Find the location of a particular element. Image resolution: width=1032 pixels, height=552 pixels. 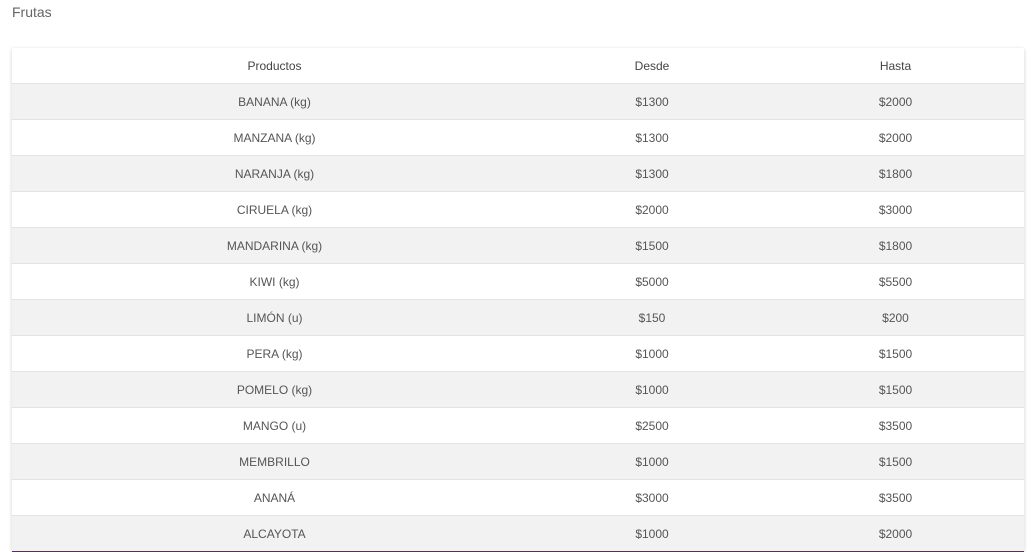

cell-price-from: $3000 is located at coordinates (652, 497).